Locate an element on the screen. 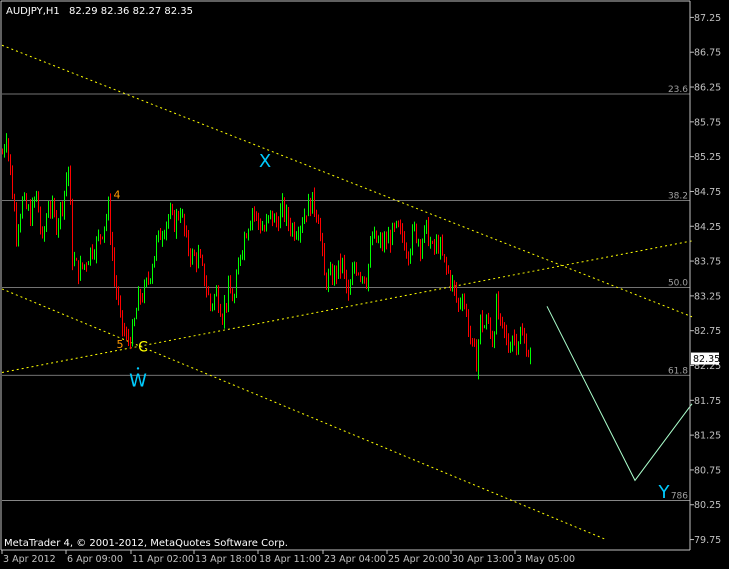 The image size is (729, 569). price-tick-label: 80.75 is located at coordinates (707, 470).